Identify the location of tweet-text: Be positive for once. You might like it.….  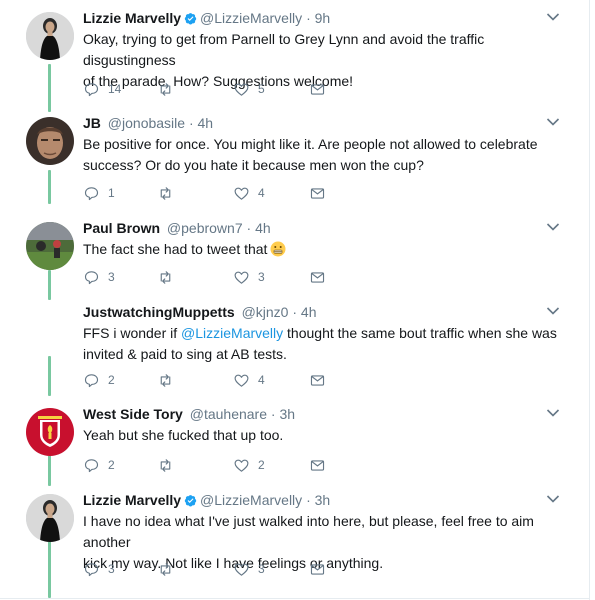
(323, 155).